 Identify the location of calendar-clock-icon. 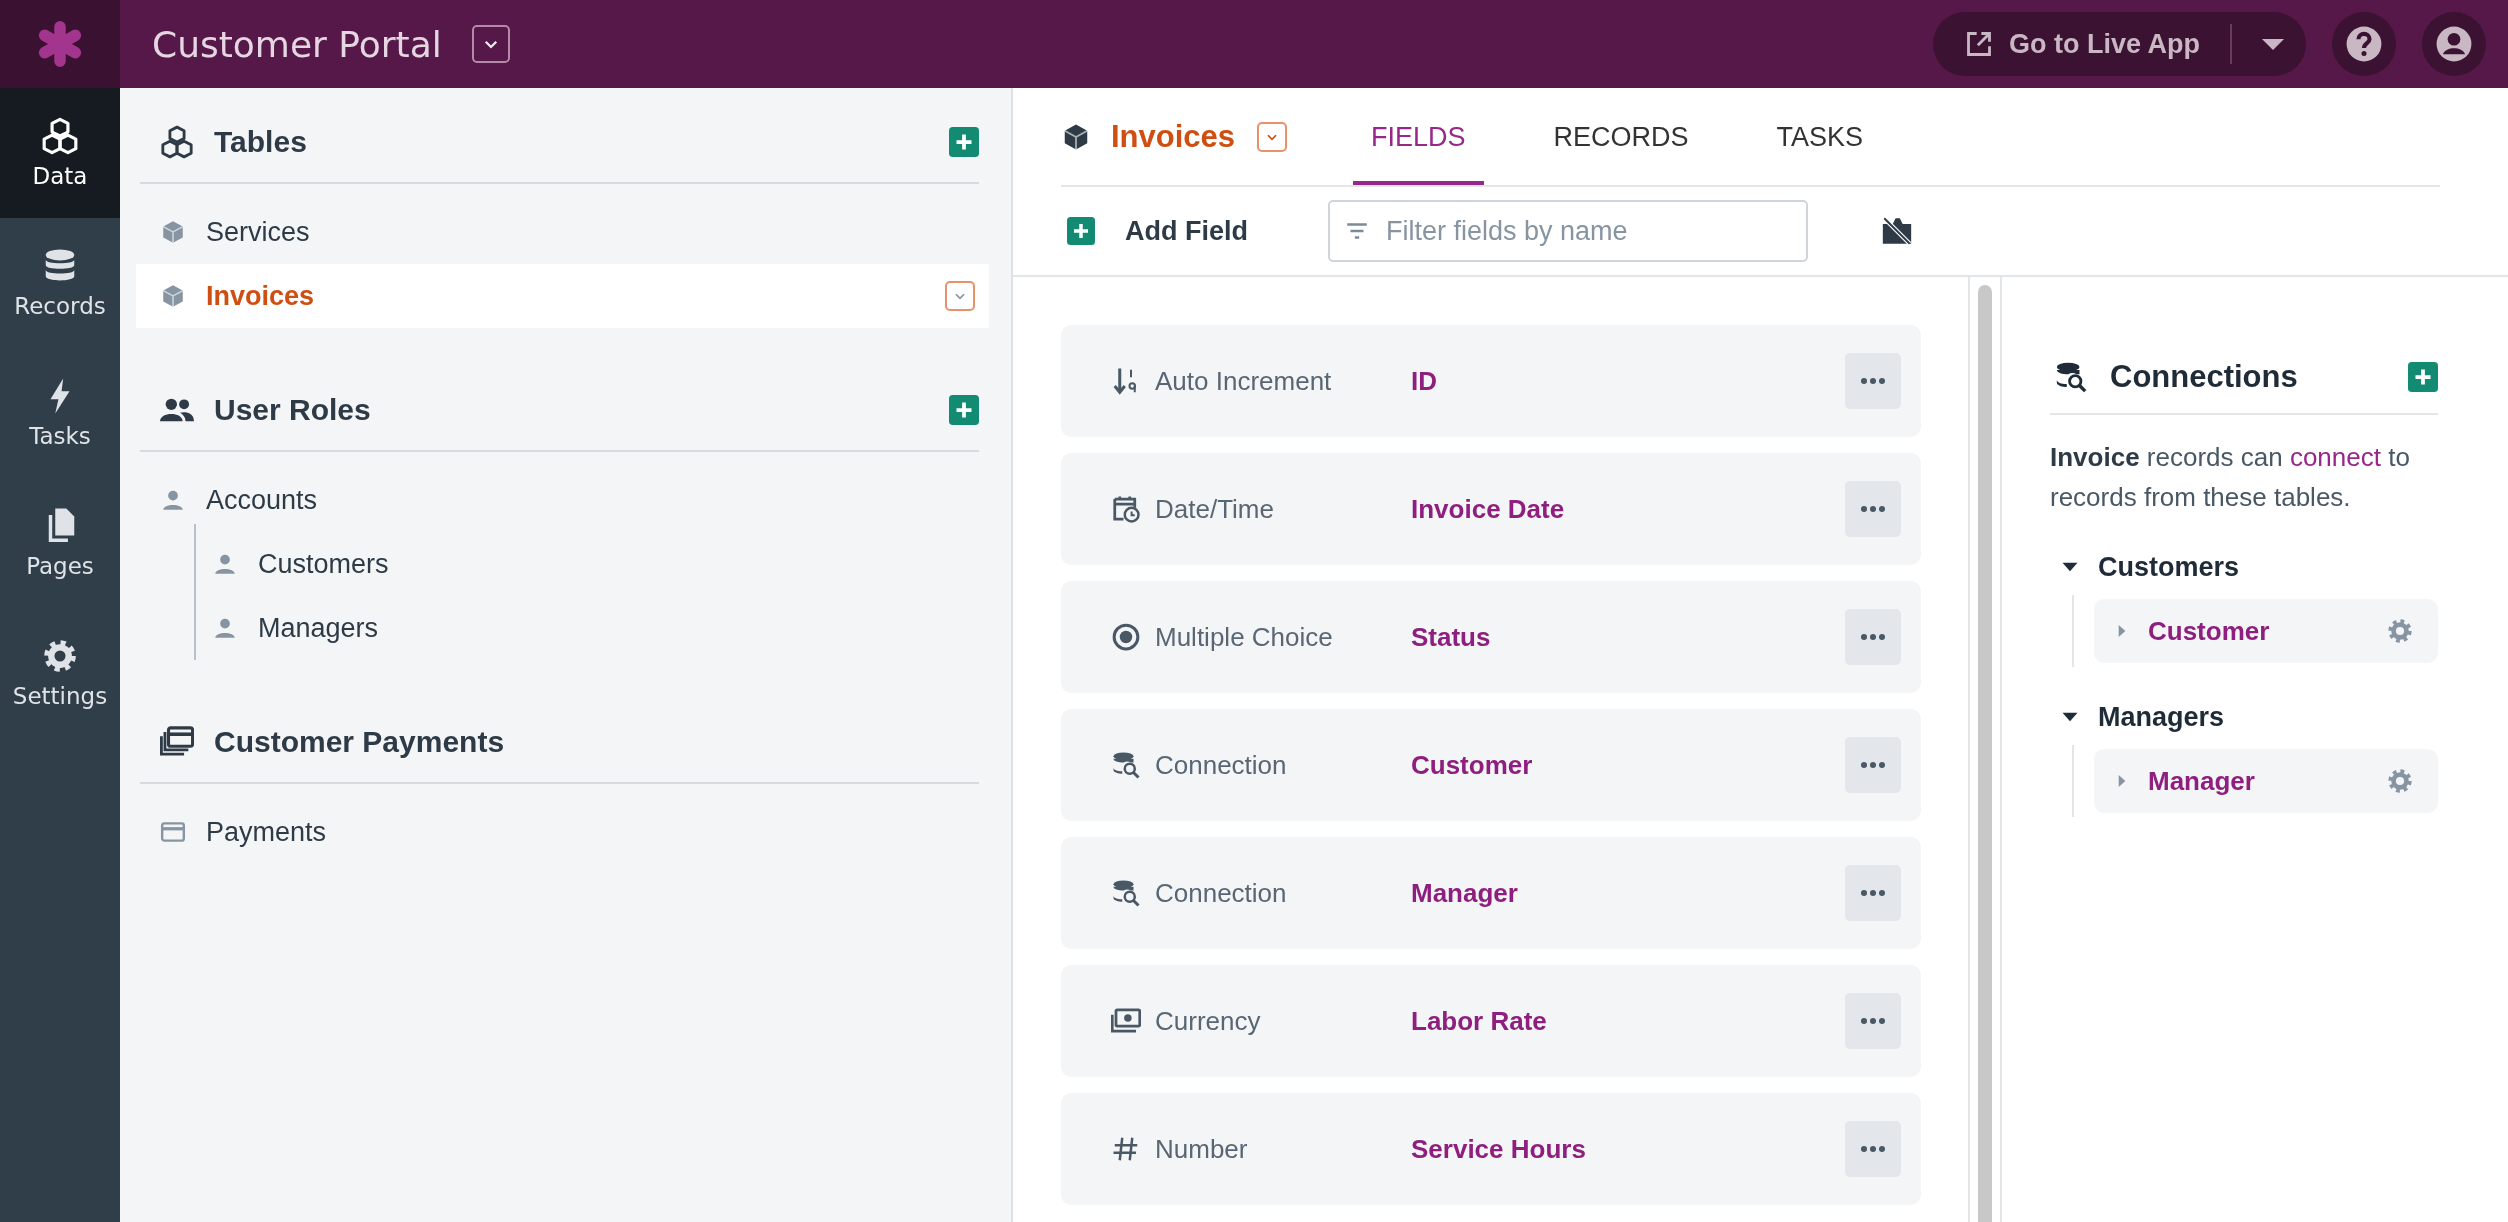
(1126, 509).